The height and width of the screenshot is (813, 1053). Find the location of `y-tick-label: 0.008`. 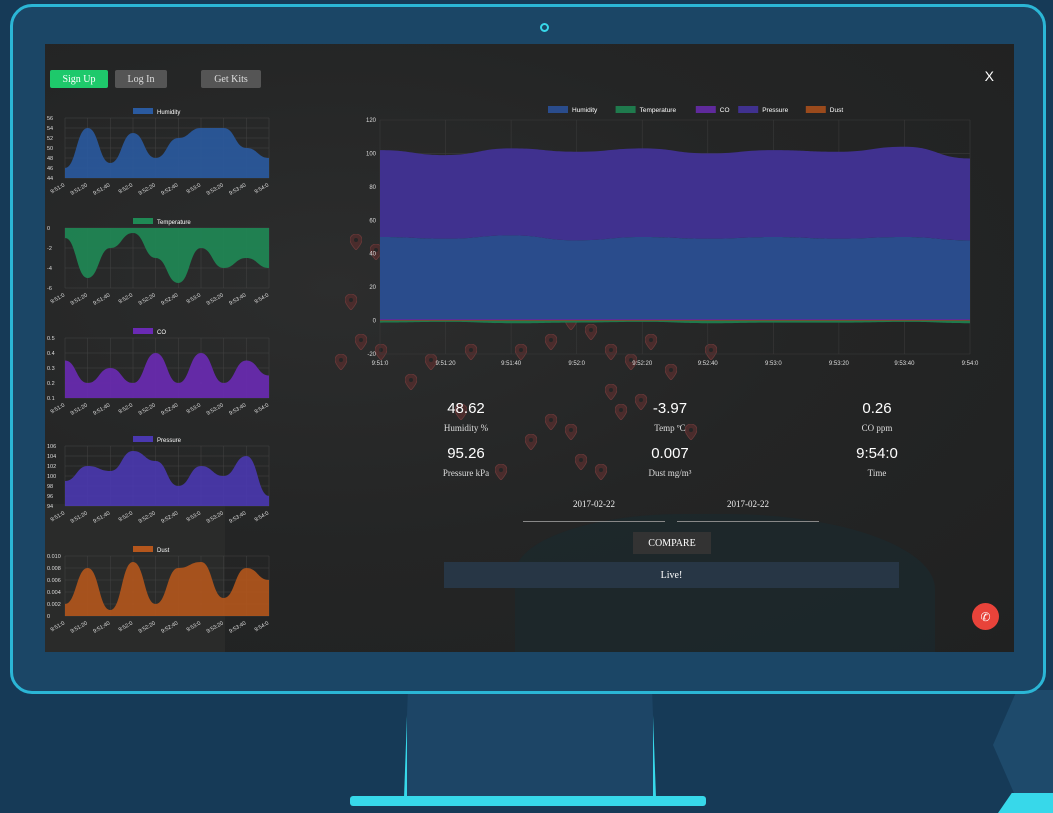

y-tick-label: 0.008 is located at coordinates (54, 569).